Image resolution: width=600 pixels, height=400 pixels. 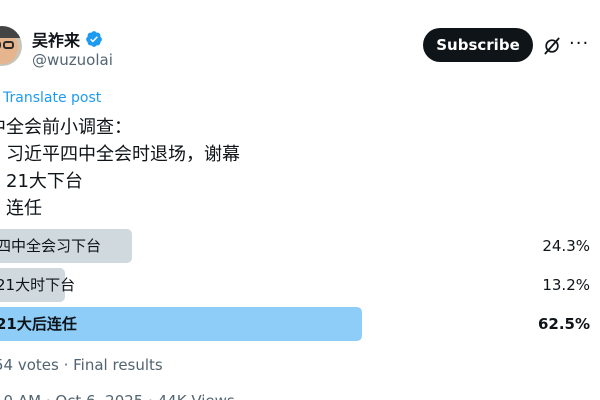 What do you see at coordinates (38, 285) in the screenshot?
I see `poll-option-label: 21大时下台` at bounding box center [38, 285].